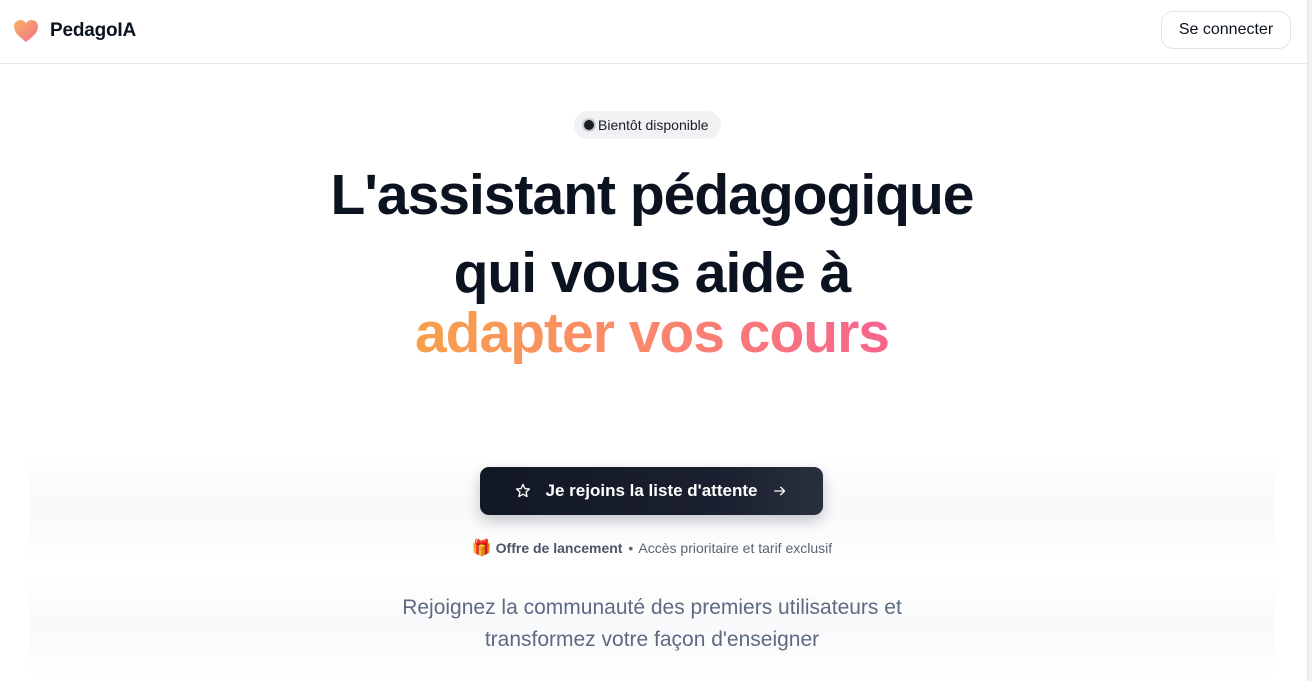 This screenshot has width=1312, height=681. Describe the element at coordinates (735, 548) in the screenshot. I see `launch-offer-detail: Accès prioritaire et tarif exclusif` at that location.